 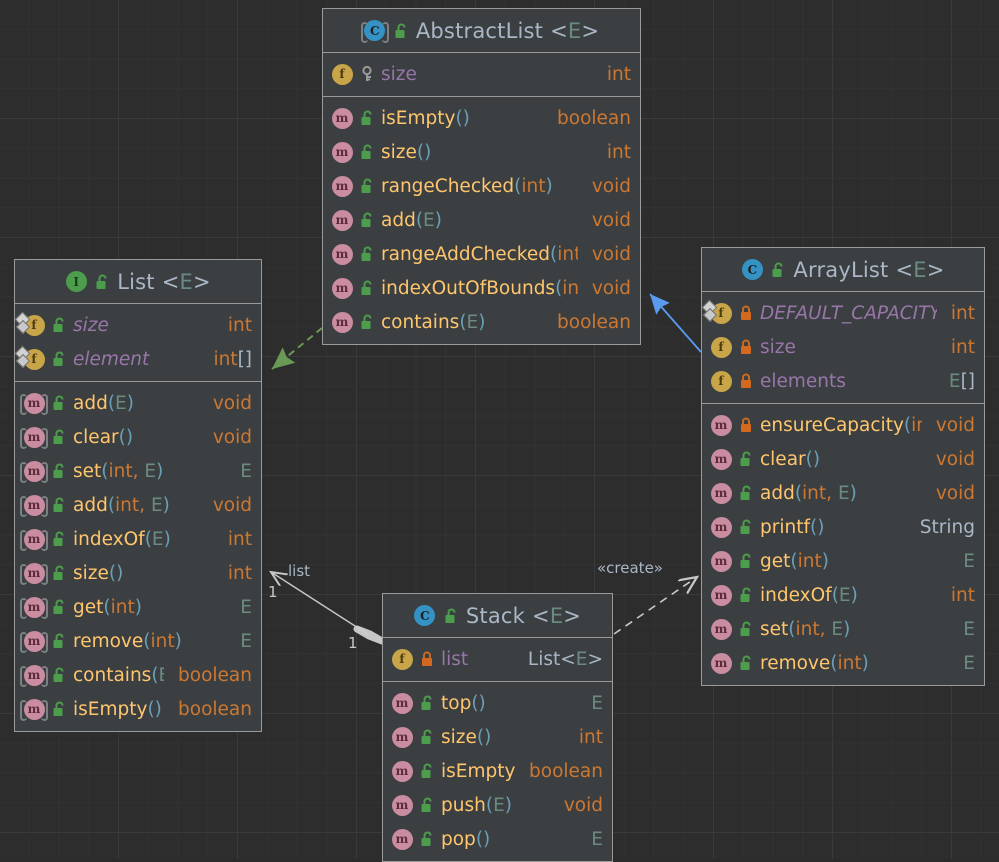 I want to click on method-name: top, so click(x=456, y=703).